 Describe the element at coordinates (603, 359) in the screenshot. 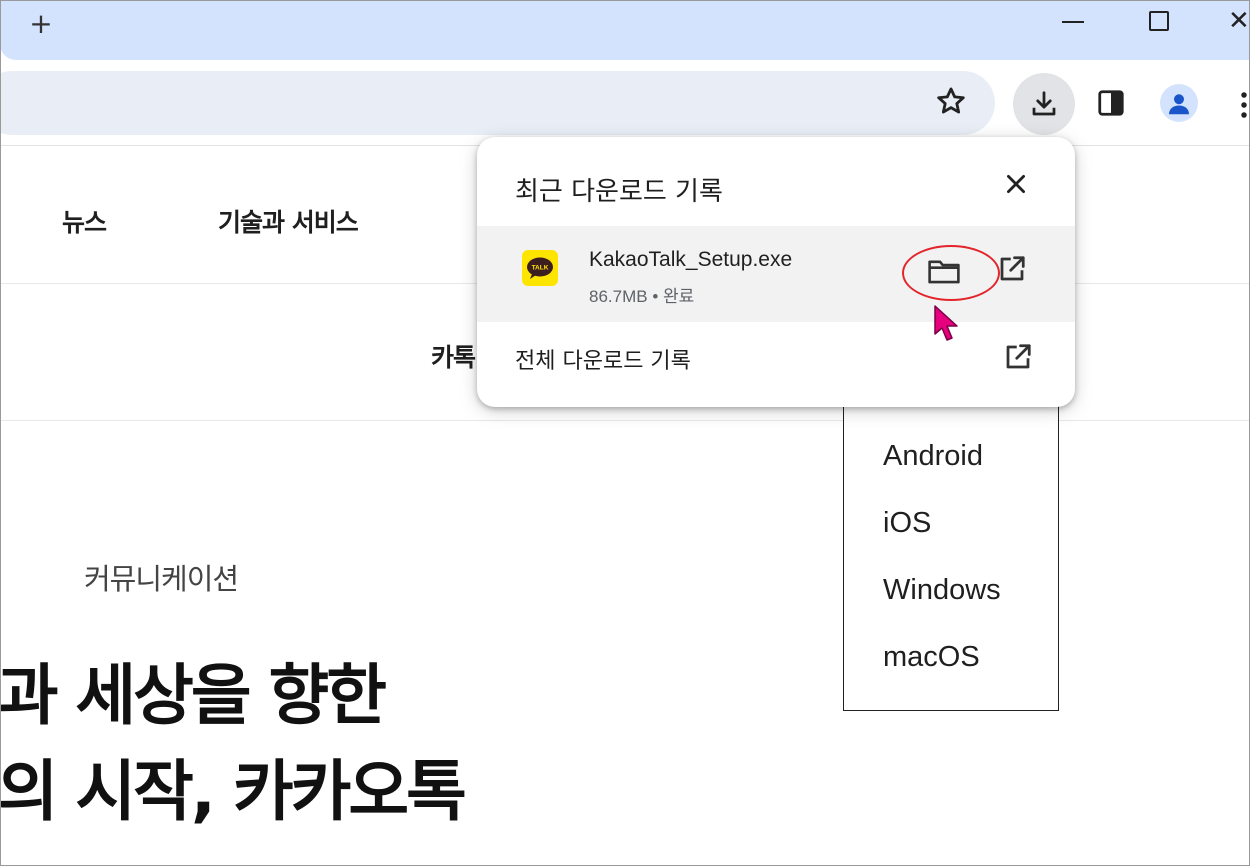

I see `all-downloads-link: 전체 다운로드 기록` at that location.